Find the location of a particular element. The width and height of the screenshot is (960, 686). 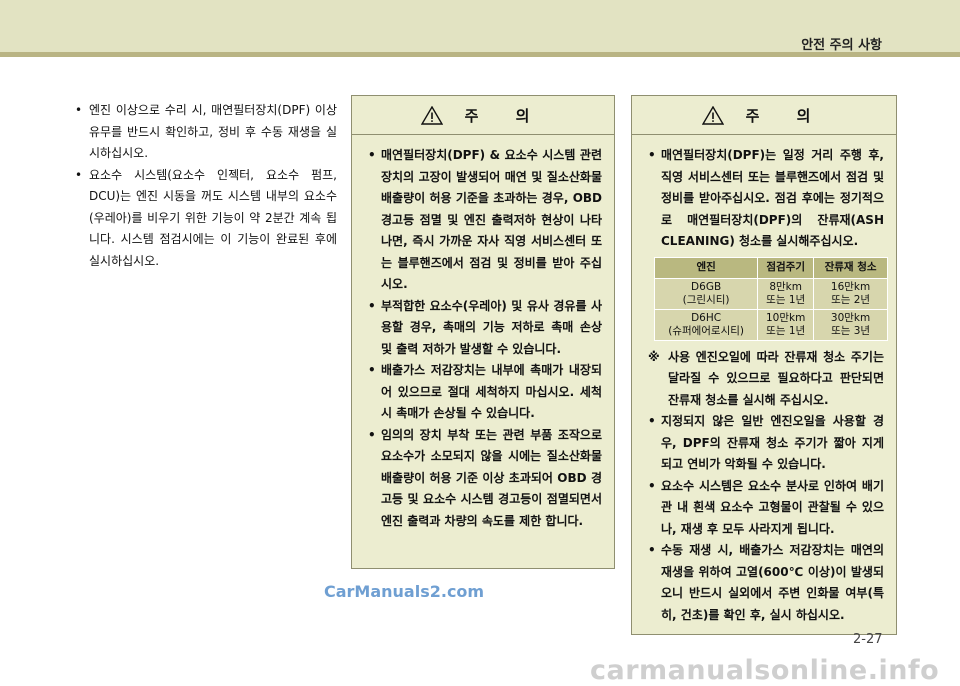

cell-text: 8만km 또는 1년 is located at coordinates (786, 293).